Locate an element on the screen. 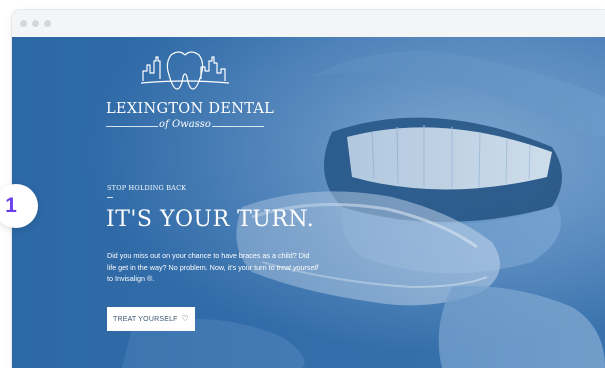  logo-subtitle-row: of Owasso is located at coordinates (185, 126).